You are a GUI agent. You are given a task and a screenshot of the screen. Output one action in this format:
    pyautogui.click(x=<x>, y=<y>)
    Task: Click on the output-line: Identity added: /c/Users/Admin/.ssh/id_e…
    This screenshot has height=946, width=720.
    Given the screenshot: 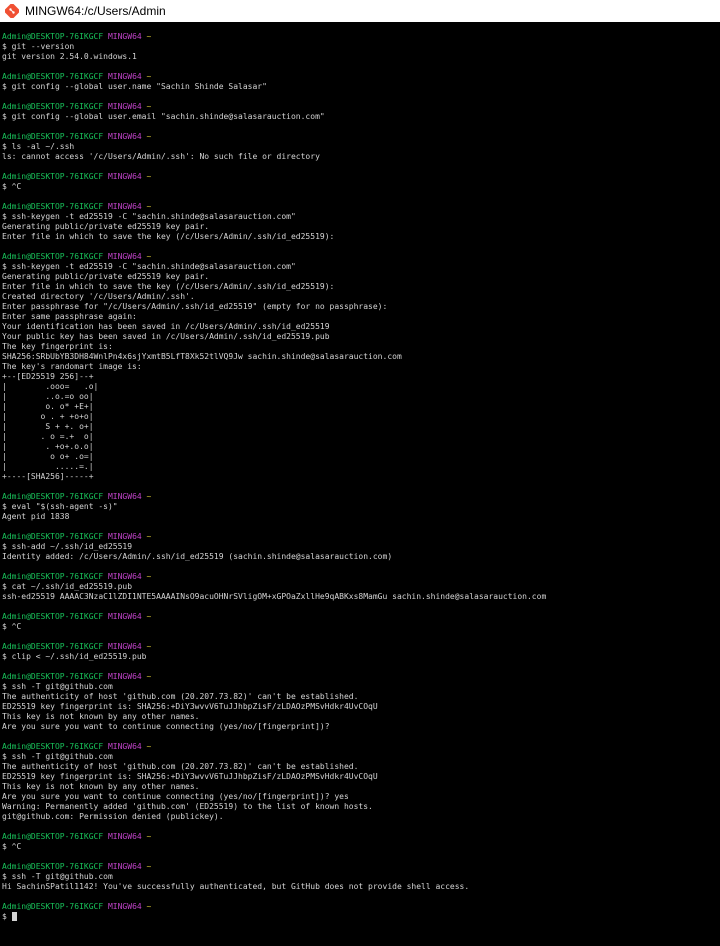 What is the action you would take?
    pyautogui.click(x=197, y=556)
    